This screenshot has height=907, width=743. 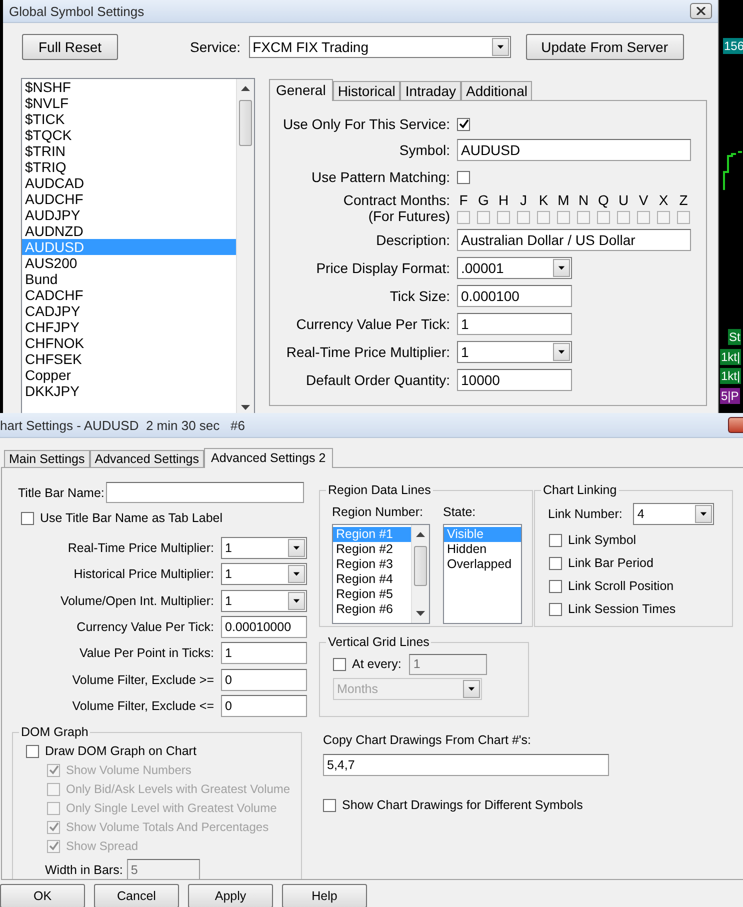 What do you see at coordinates (129, 343) in the screenshot?
I see `symbol-item: CHFNOK` at bounding box center [129, 343].